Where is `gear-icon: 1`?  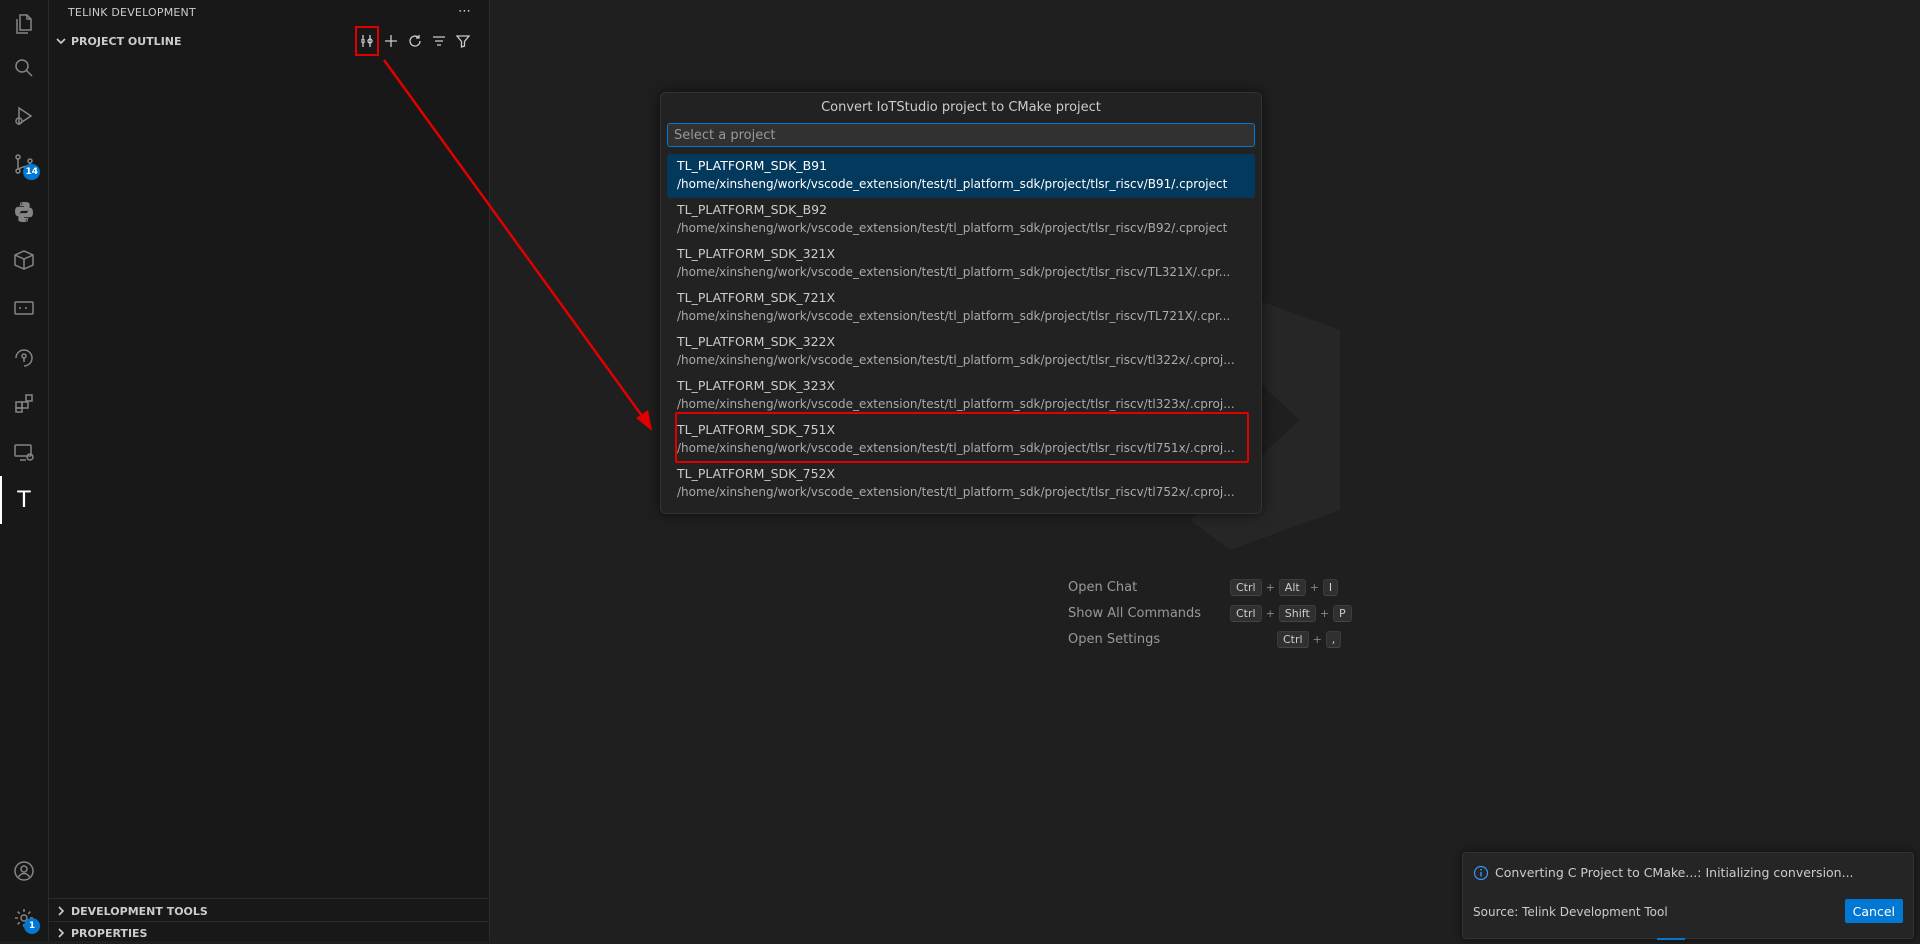 gear-icon: 1 is located at coordinates (24, 918).